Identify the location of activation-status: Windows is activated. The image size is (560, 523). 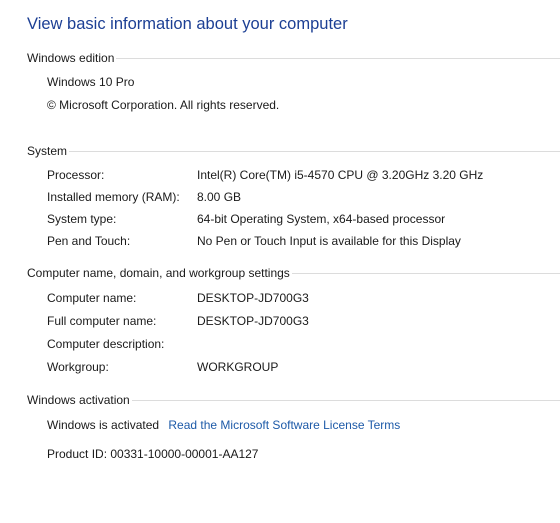
(103, 425).